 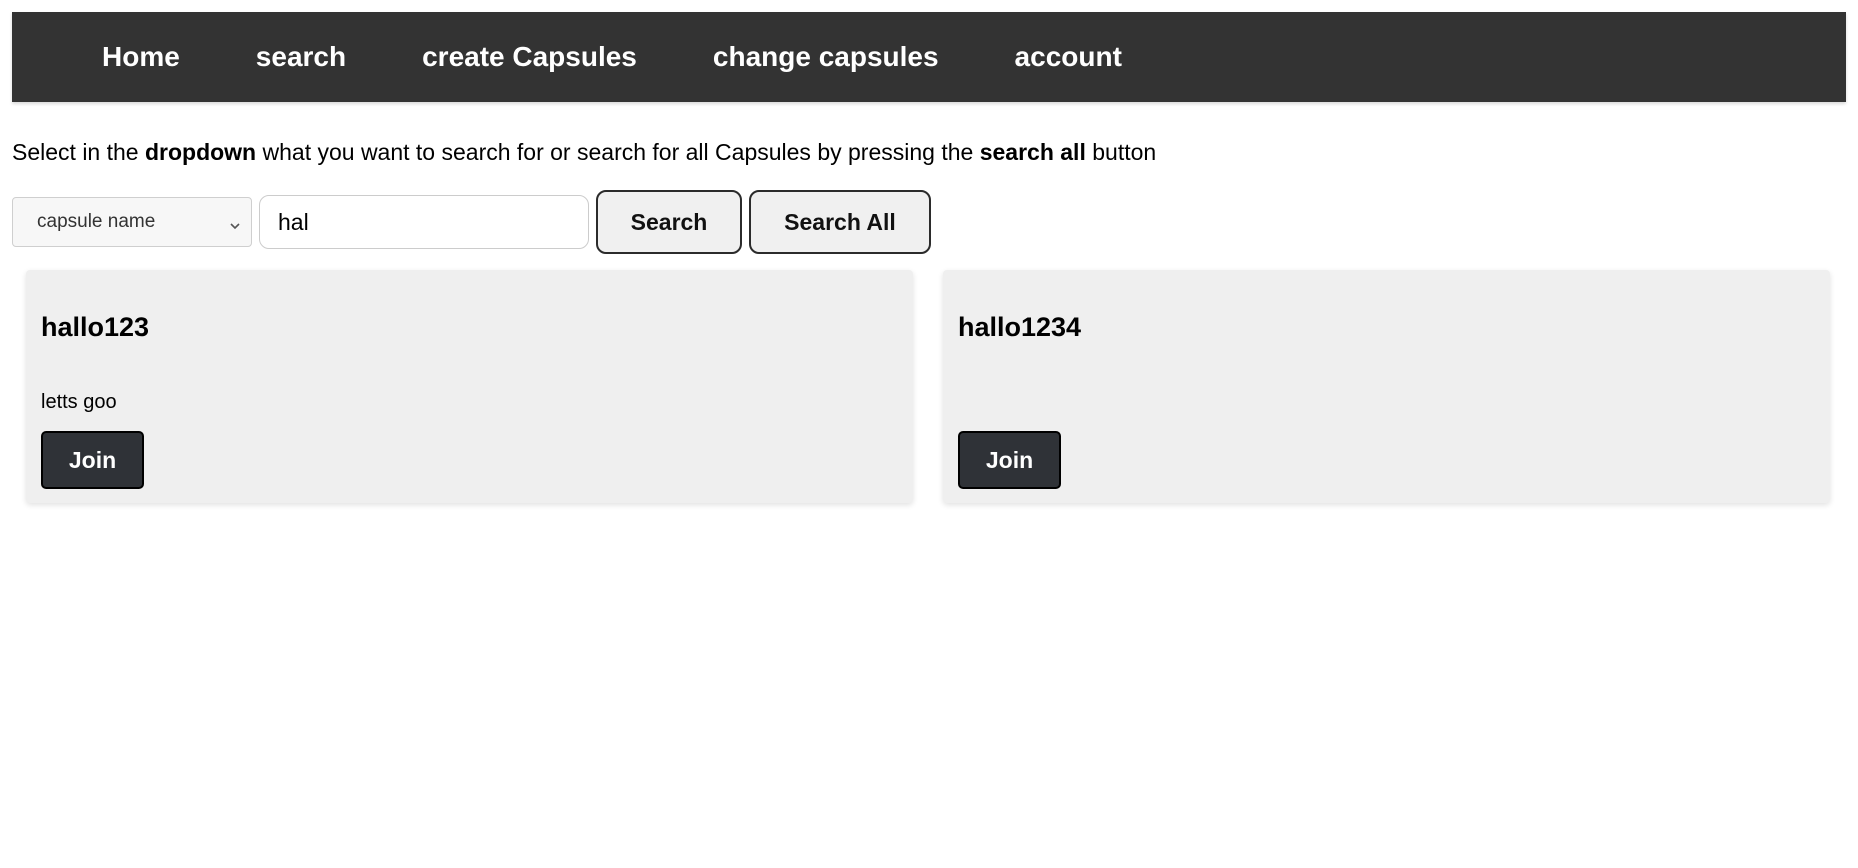 What do you see at coordinates (1032, 152) in the screenshot?
I see `intro-bold-search-all: search all` at bounding box center [1032, 152].